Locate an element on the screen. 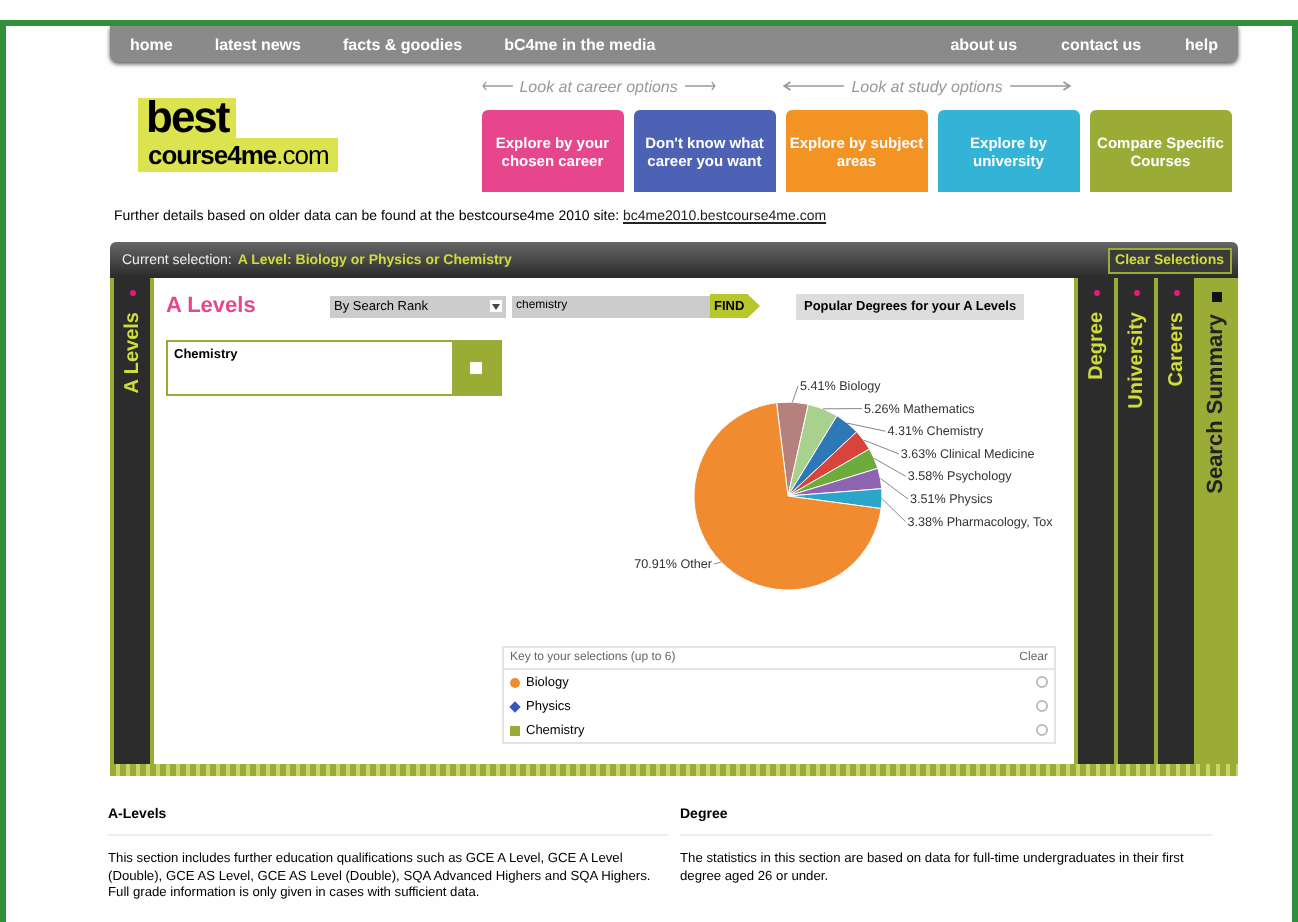 The height and width of the screenshot is (922, 1298). side-tab: Degree is located at coordinates (1096, 521).